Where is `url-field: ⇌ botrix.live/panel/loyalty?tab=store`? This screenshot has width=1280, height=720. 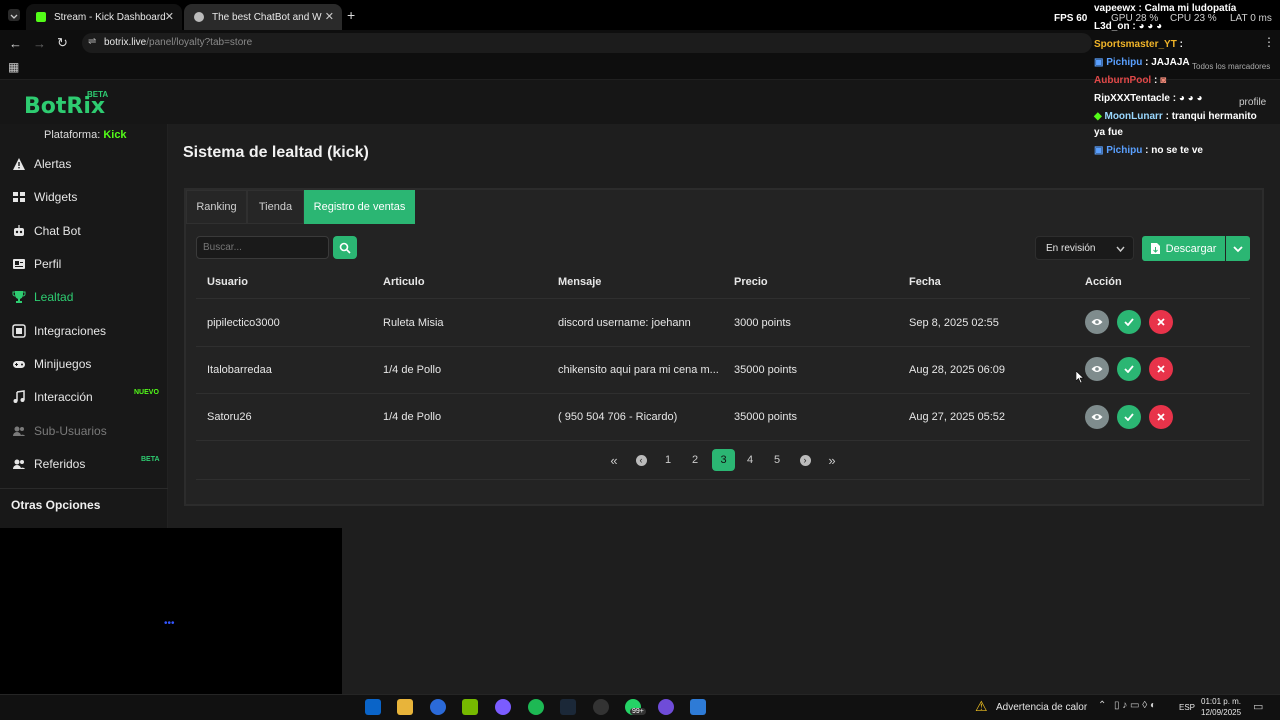 url-field: ⇌ botrix.live/panel/loyalty?tab=store is located at coordinates (587, 43).